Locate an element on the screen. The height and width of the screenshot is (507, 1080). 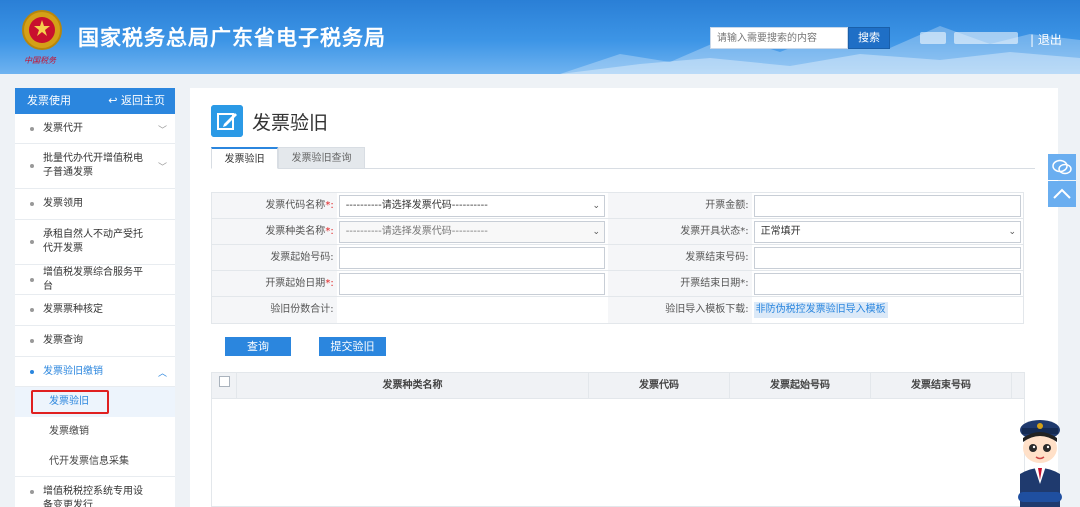
sidebar-title: 发票使用 is located at coordinates (49, 100).